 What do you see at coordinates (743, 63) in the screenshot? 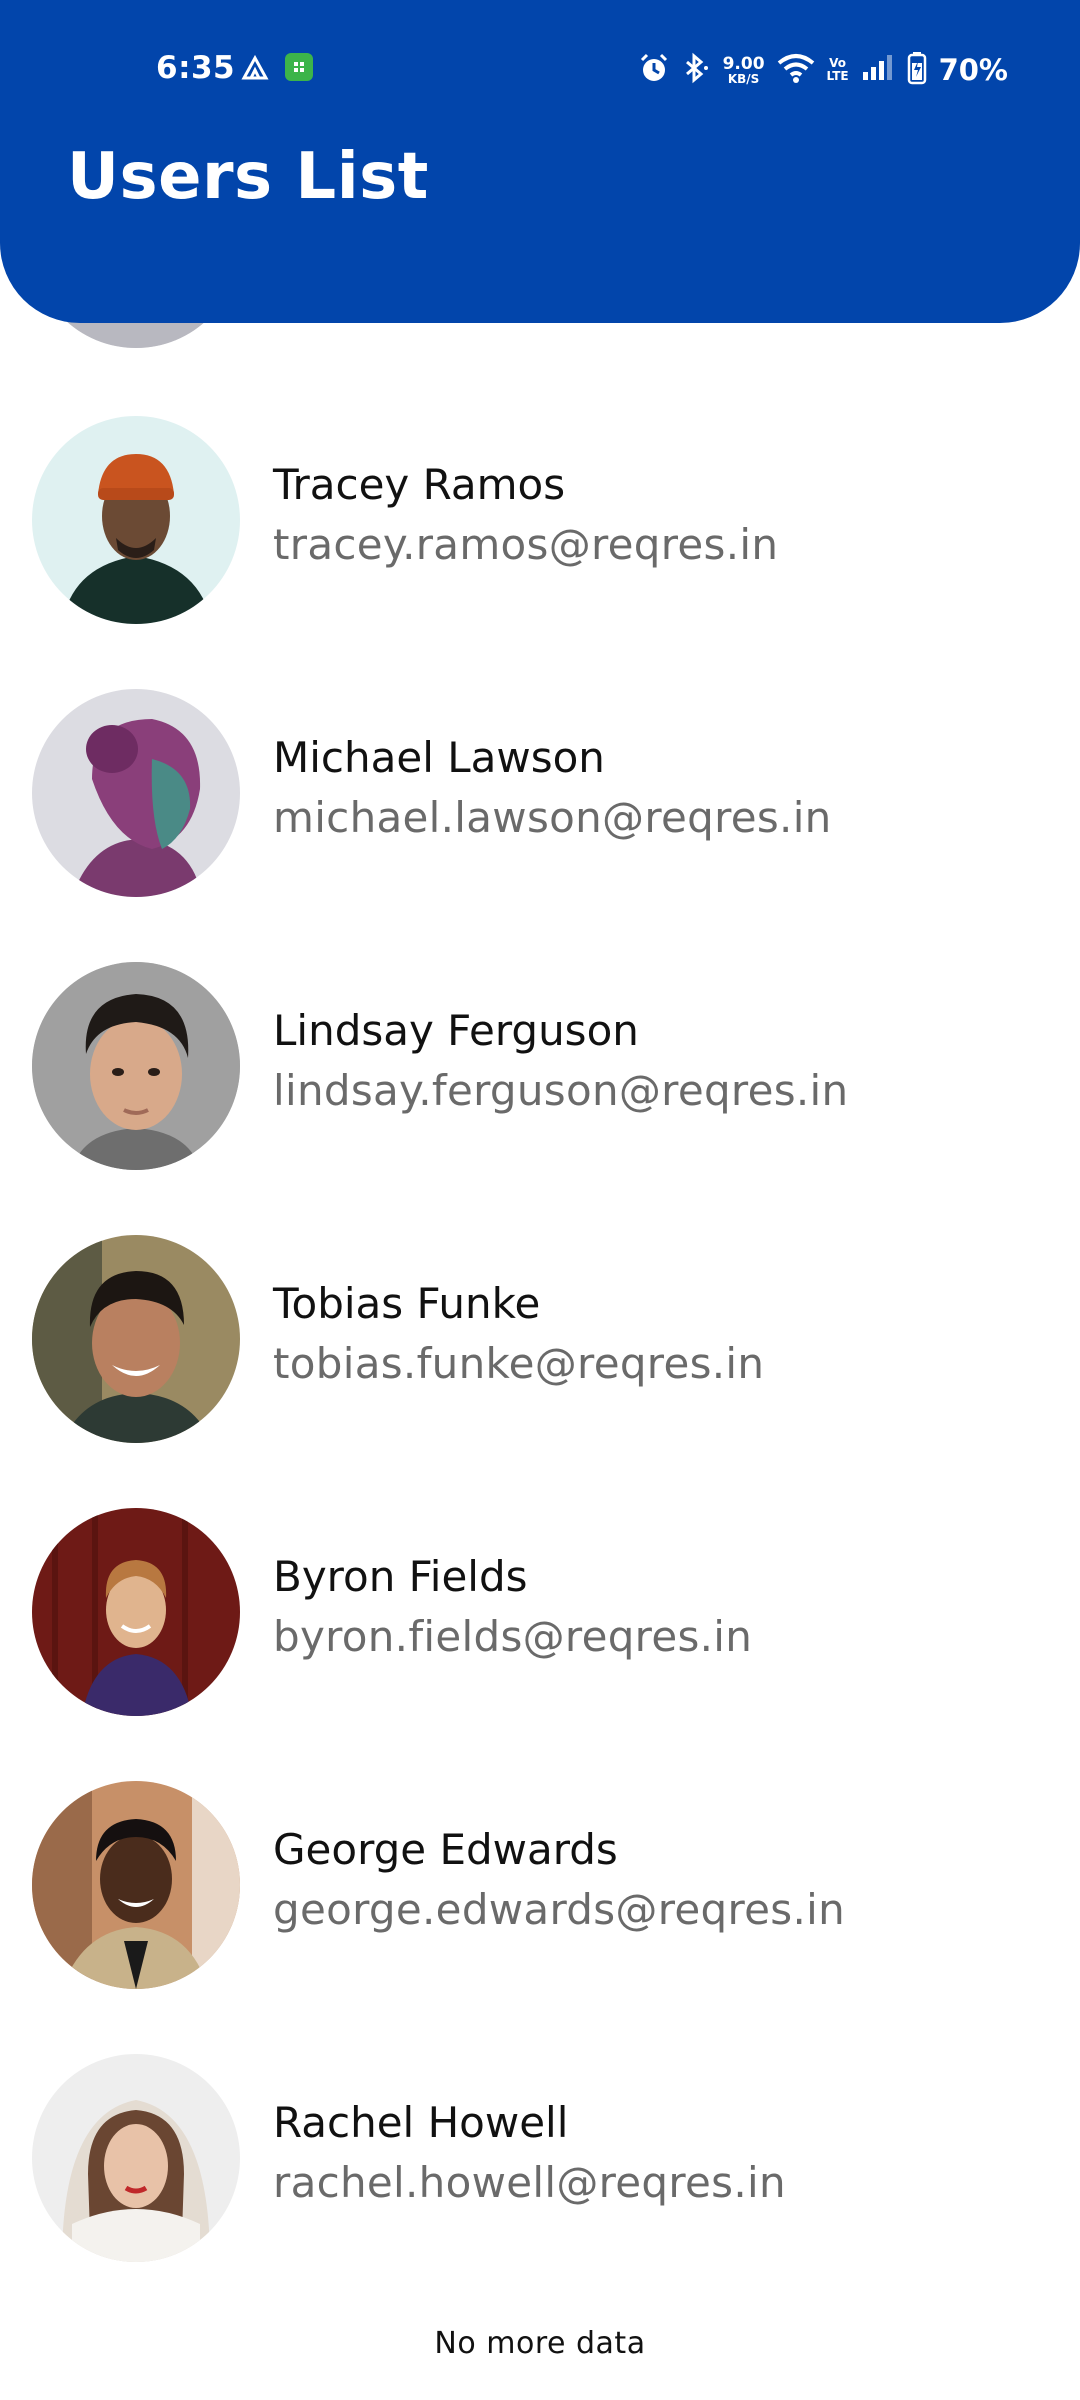
I see `network-speed-value: 9.00` at bounding box center [743, 63].